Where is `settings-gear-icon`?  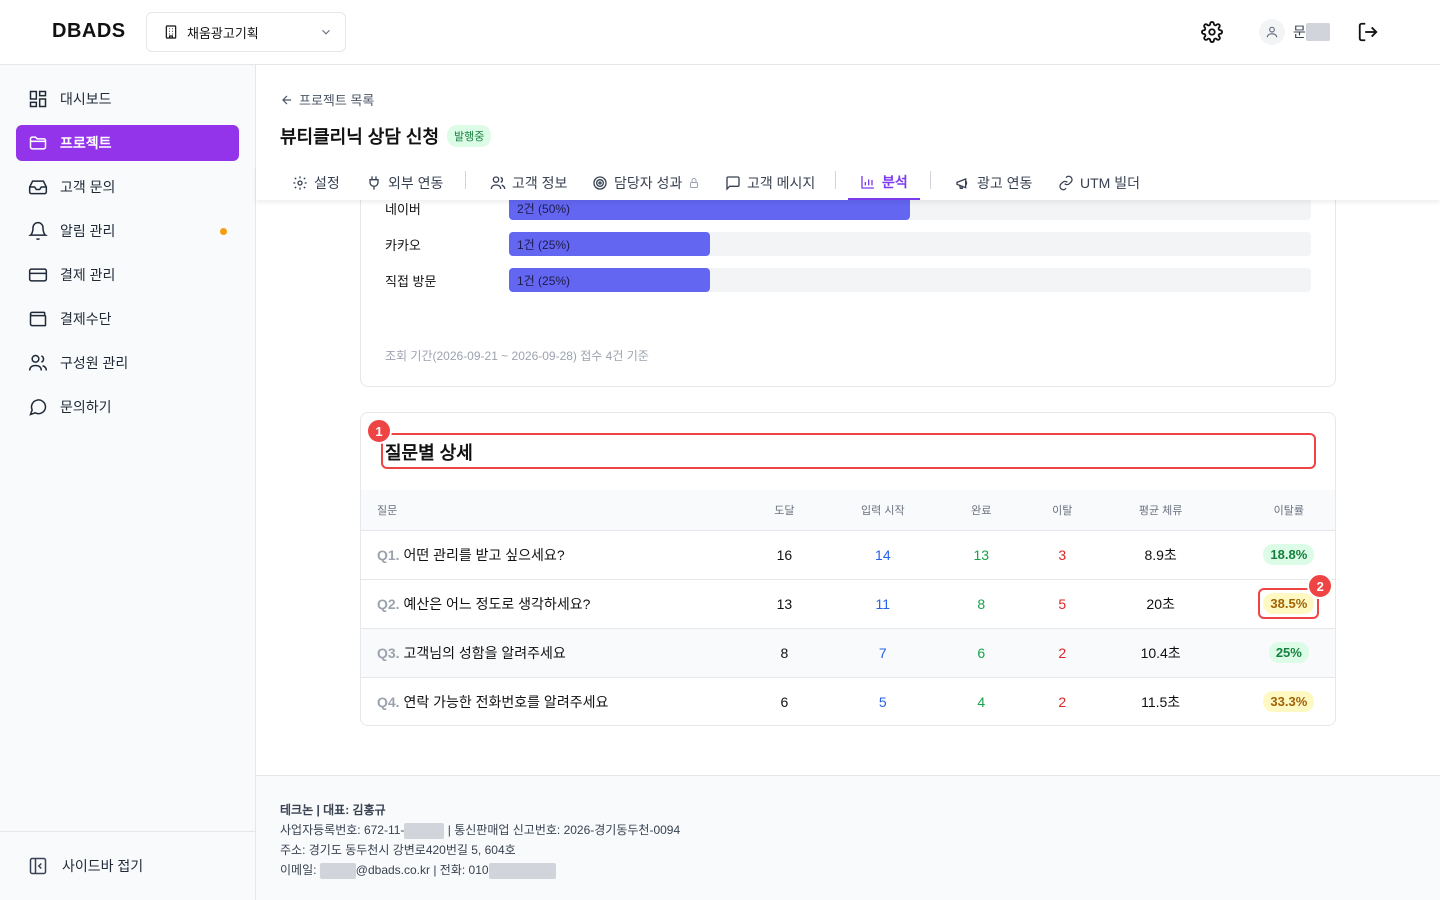 settings-gear-icon is located at coordinates (1212, 32).